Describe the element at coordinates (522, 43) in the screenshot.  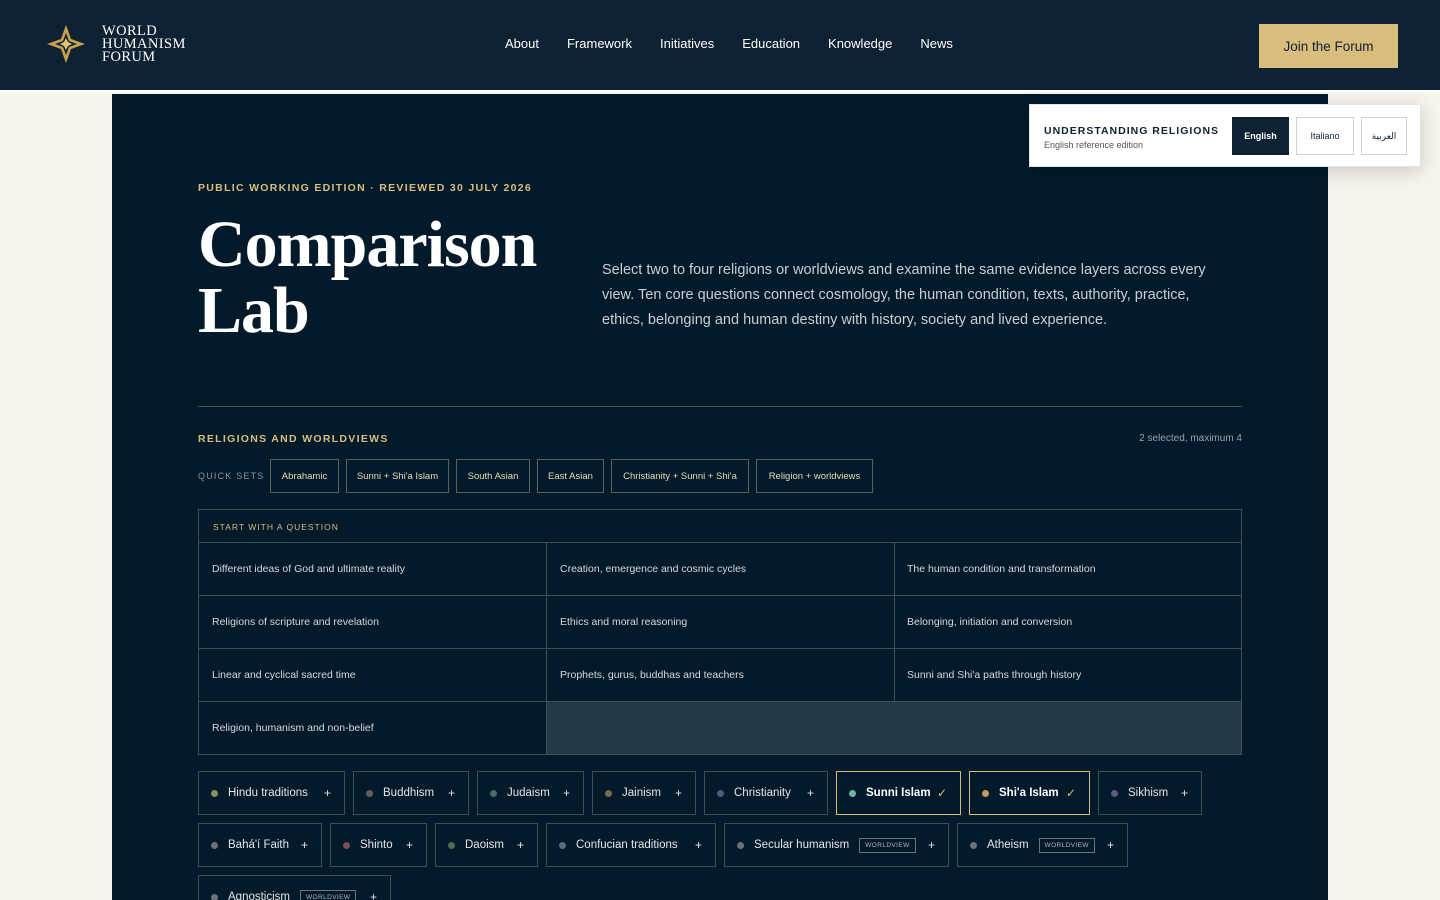
I see `nav-about: About` at that location.